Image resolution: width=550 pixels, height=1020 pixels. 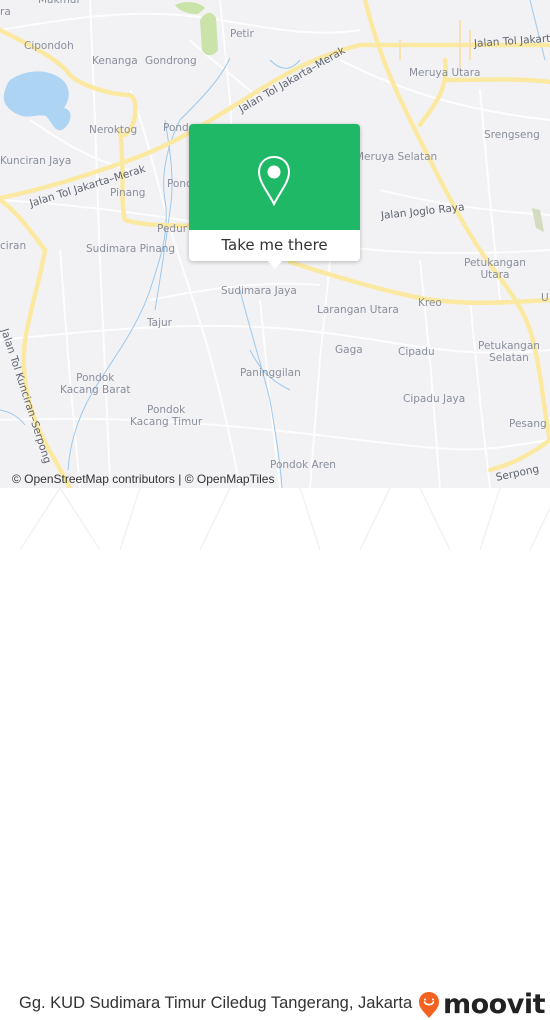 What do you see at coordinates (270, 373) in the screenshot?
I see `place-label-paninggilan: Paninggilan` at bounding box center [270, 373].